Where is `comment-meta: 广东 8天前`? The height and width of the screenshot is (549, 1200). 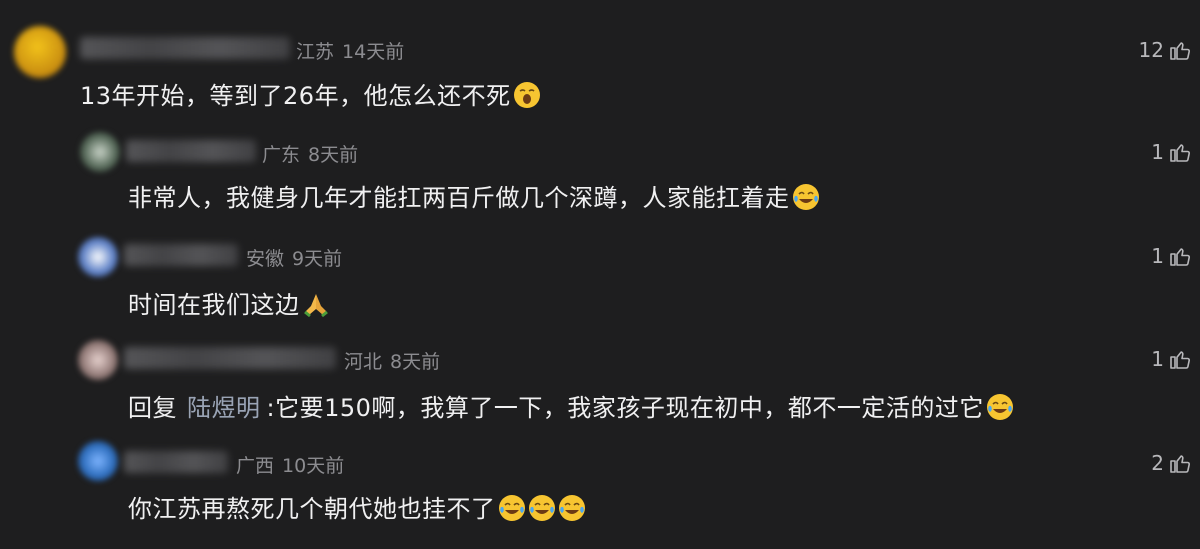 comment-meta: 广东 8天前 is located at coordinates (310, 153).